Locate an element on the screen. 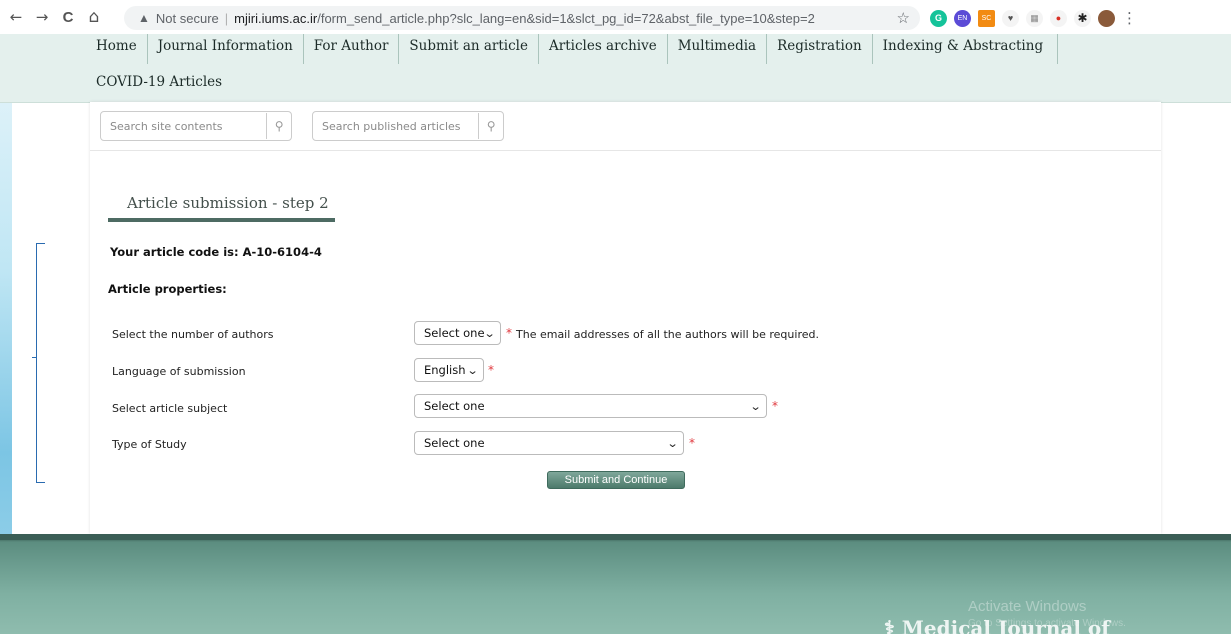 The height and width of the screenshot is (640, 1231). language-label: Language of submission is located at coordinates (179, 371).